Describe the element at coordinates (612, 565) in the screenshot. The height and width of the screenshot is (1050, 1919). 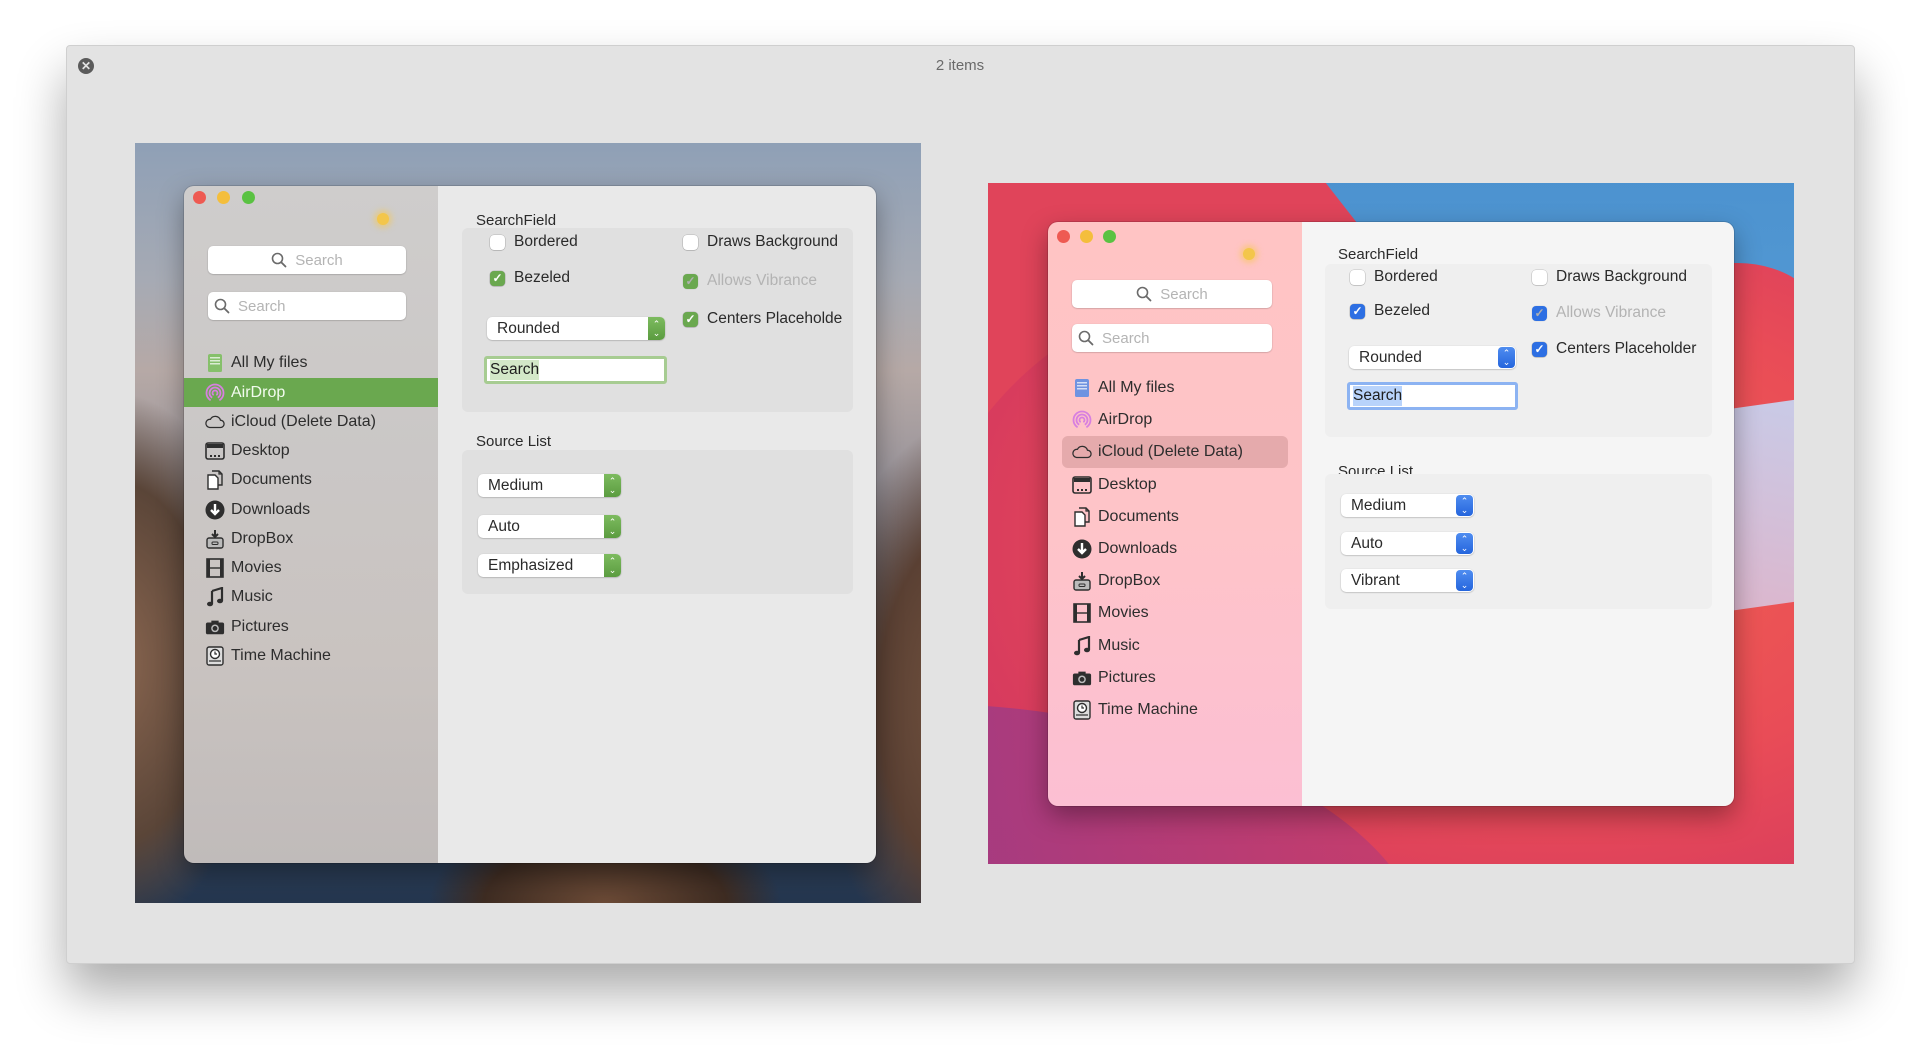
I see `chevron-up-down-icon: ⌃ ⌄` at that location.